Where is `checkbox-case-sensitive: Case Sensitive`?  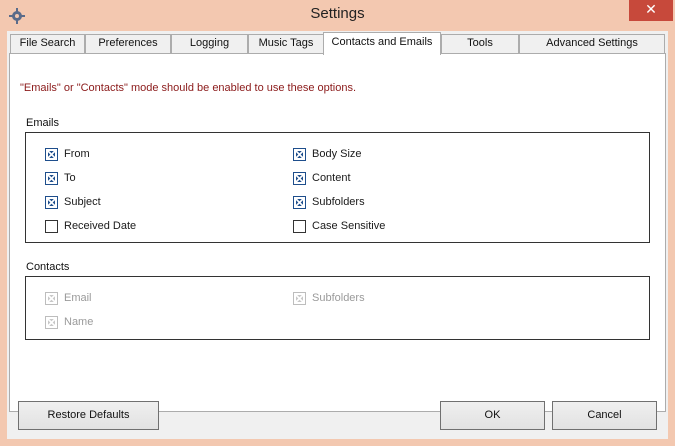 checkbox-case-sensitive: Case Sensitive is located at coordinates (339, 226).